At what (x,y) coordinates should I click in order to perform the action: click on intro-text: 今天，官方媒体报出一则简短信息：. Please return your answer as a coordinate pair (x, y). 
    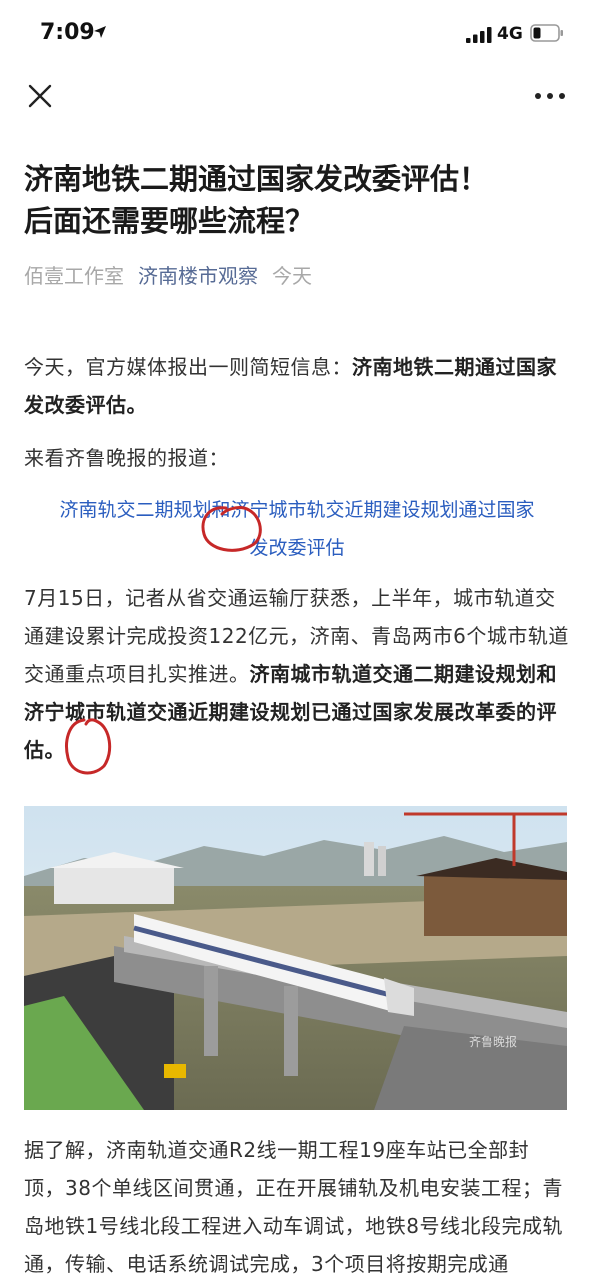
    Looking at the image, I should click on (188, 367).